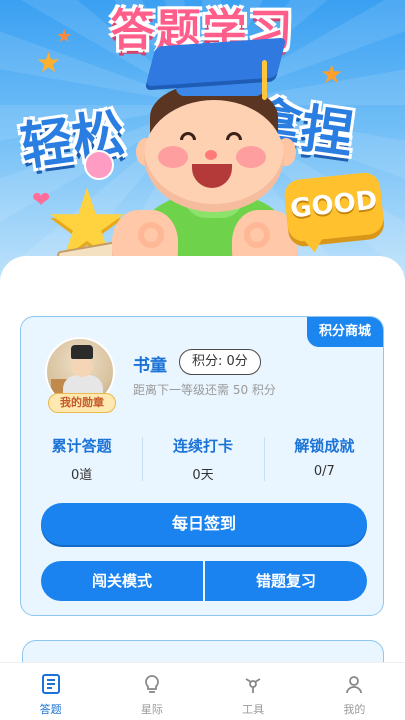 The height and width of the screenshot is (720, 405). Describe the element at coordinates (150, 366) in the screenshot. I see `username: 书童` at that location.